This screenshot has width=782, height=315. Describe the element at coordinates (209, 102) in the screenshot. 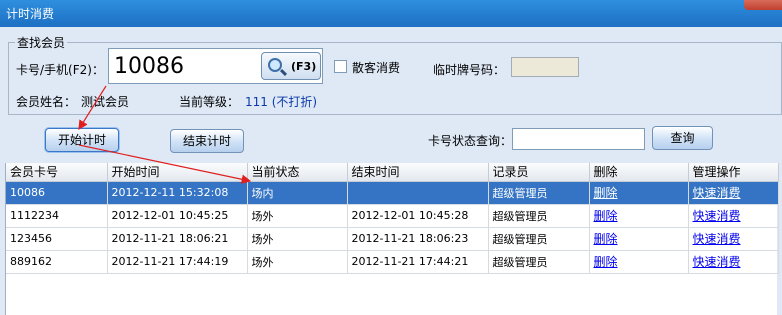

I see `member-level-label: 当前等级：` at that location.